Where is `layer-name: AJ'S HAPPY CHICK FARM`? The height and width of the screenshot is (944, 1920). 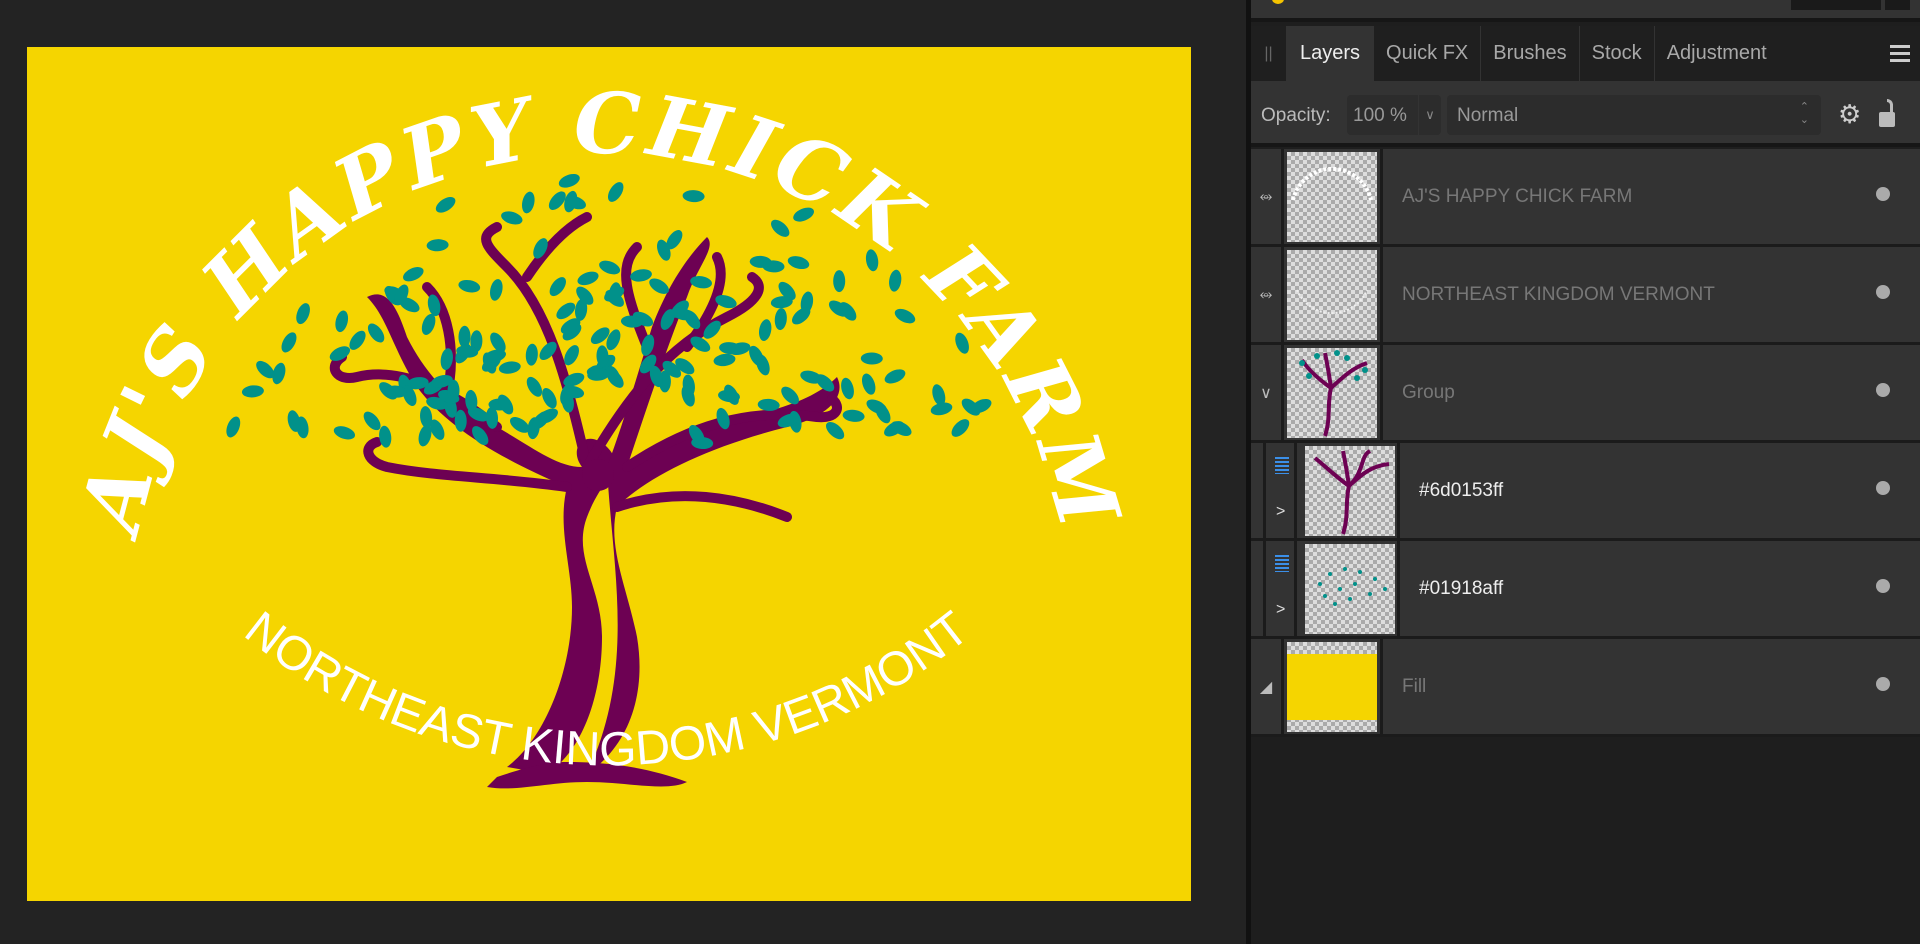
layer-name: AJ'S HAPPY CHICK FARM is located at coordinates (1517, 196).